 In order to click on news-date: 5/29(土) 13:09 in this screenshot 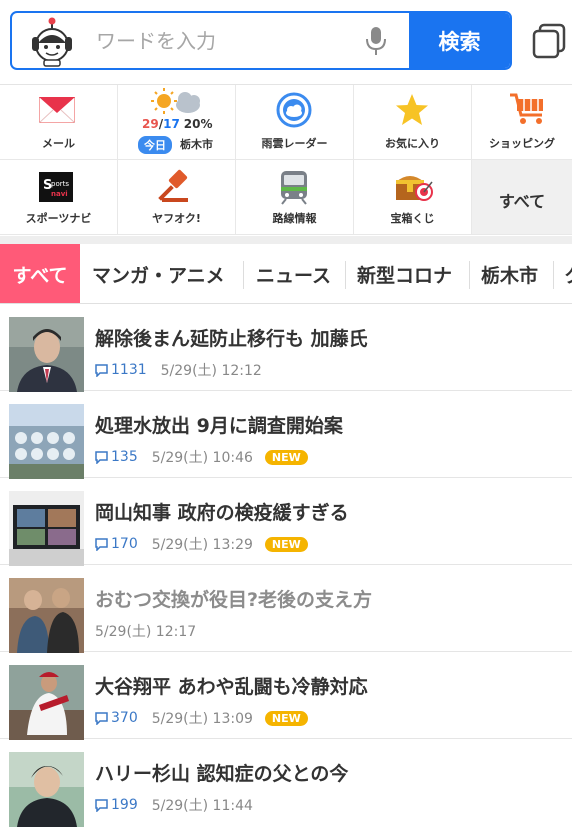, I will do `click(202, 719)`.